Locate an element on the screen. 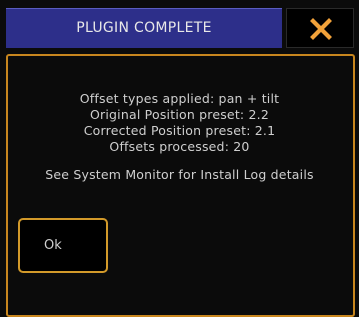 This screenshot has width=359, height=317. dialog-title: PLUGIN COMPLETE is located at coordinates (144, 28).